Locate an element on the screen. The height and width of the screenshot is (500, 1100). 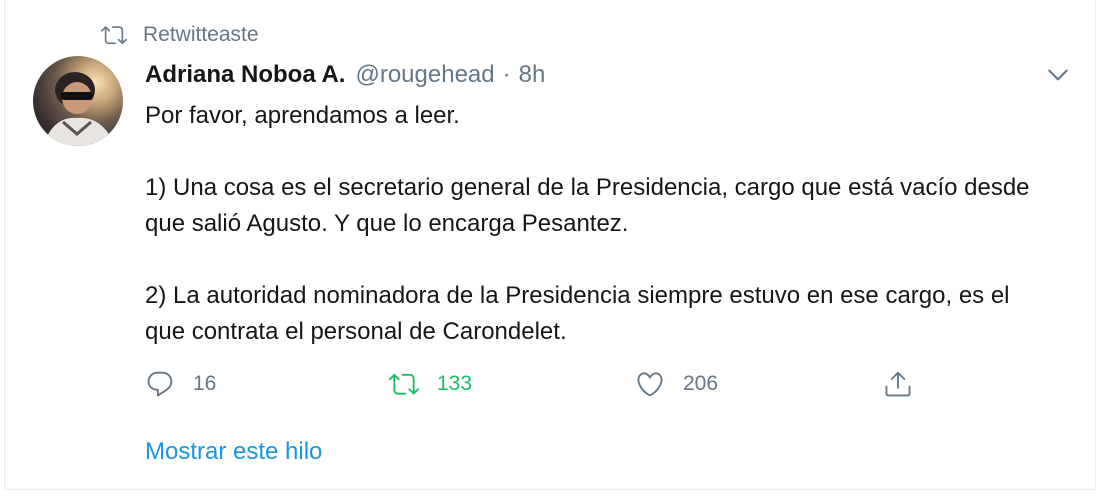
avatar is located at coordinates (78, 101).